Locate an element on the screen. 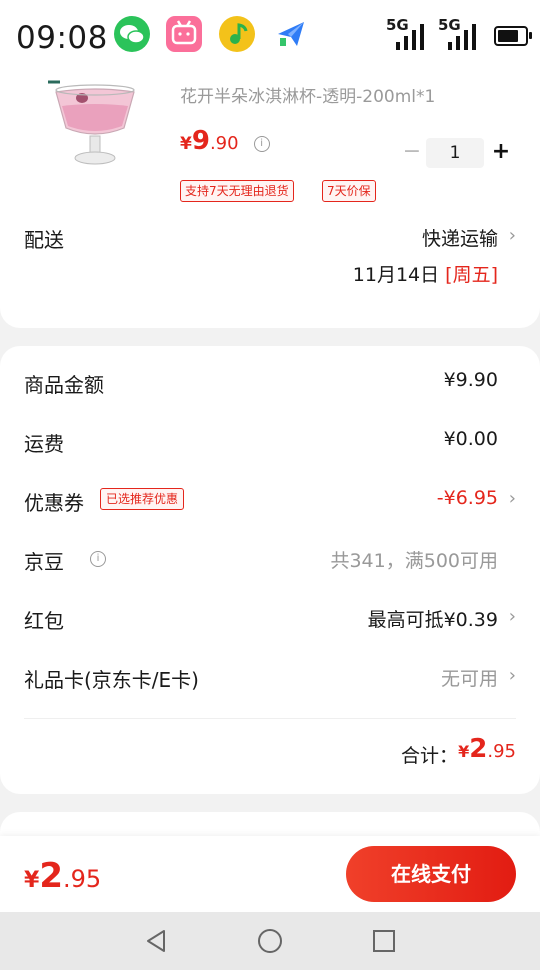 The image size is (540, 970). total-currency: ¥ is located at coordinates (464, 751).